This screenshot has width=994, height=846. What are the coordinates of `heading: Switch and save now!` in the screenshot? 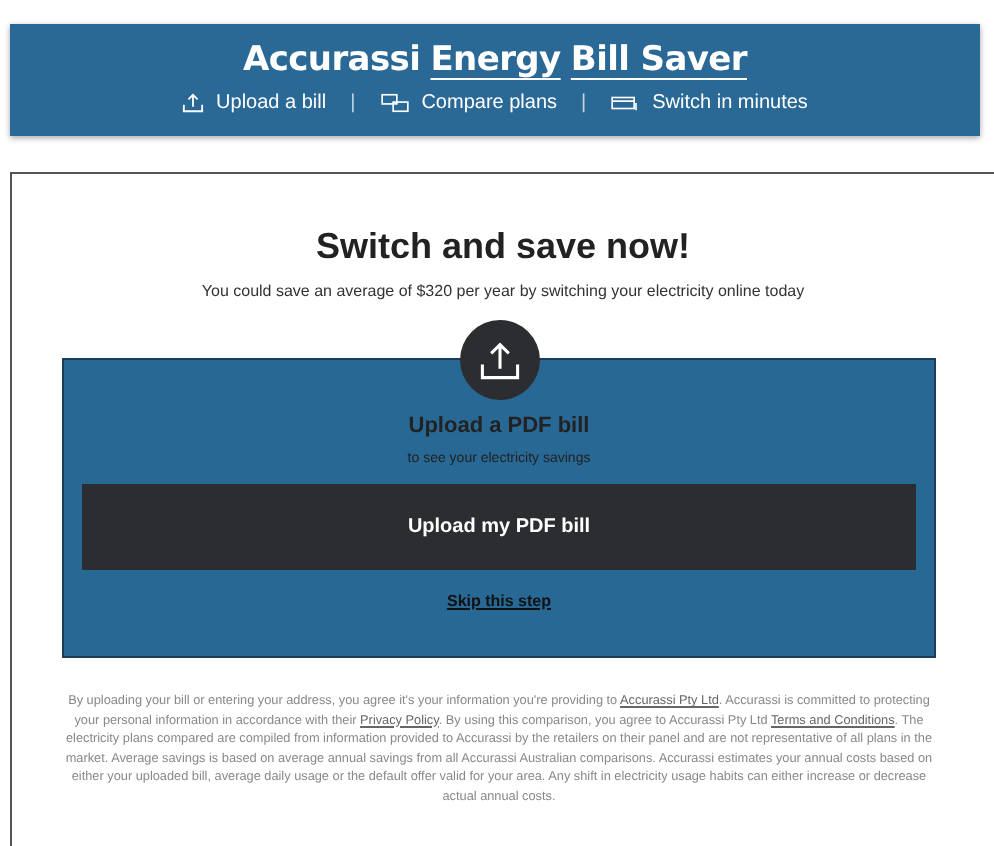 It's located at (503, 247).